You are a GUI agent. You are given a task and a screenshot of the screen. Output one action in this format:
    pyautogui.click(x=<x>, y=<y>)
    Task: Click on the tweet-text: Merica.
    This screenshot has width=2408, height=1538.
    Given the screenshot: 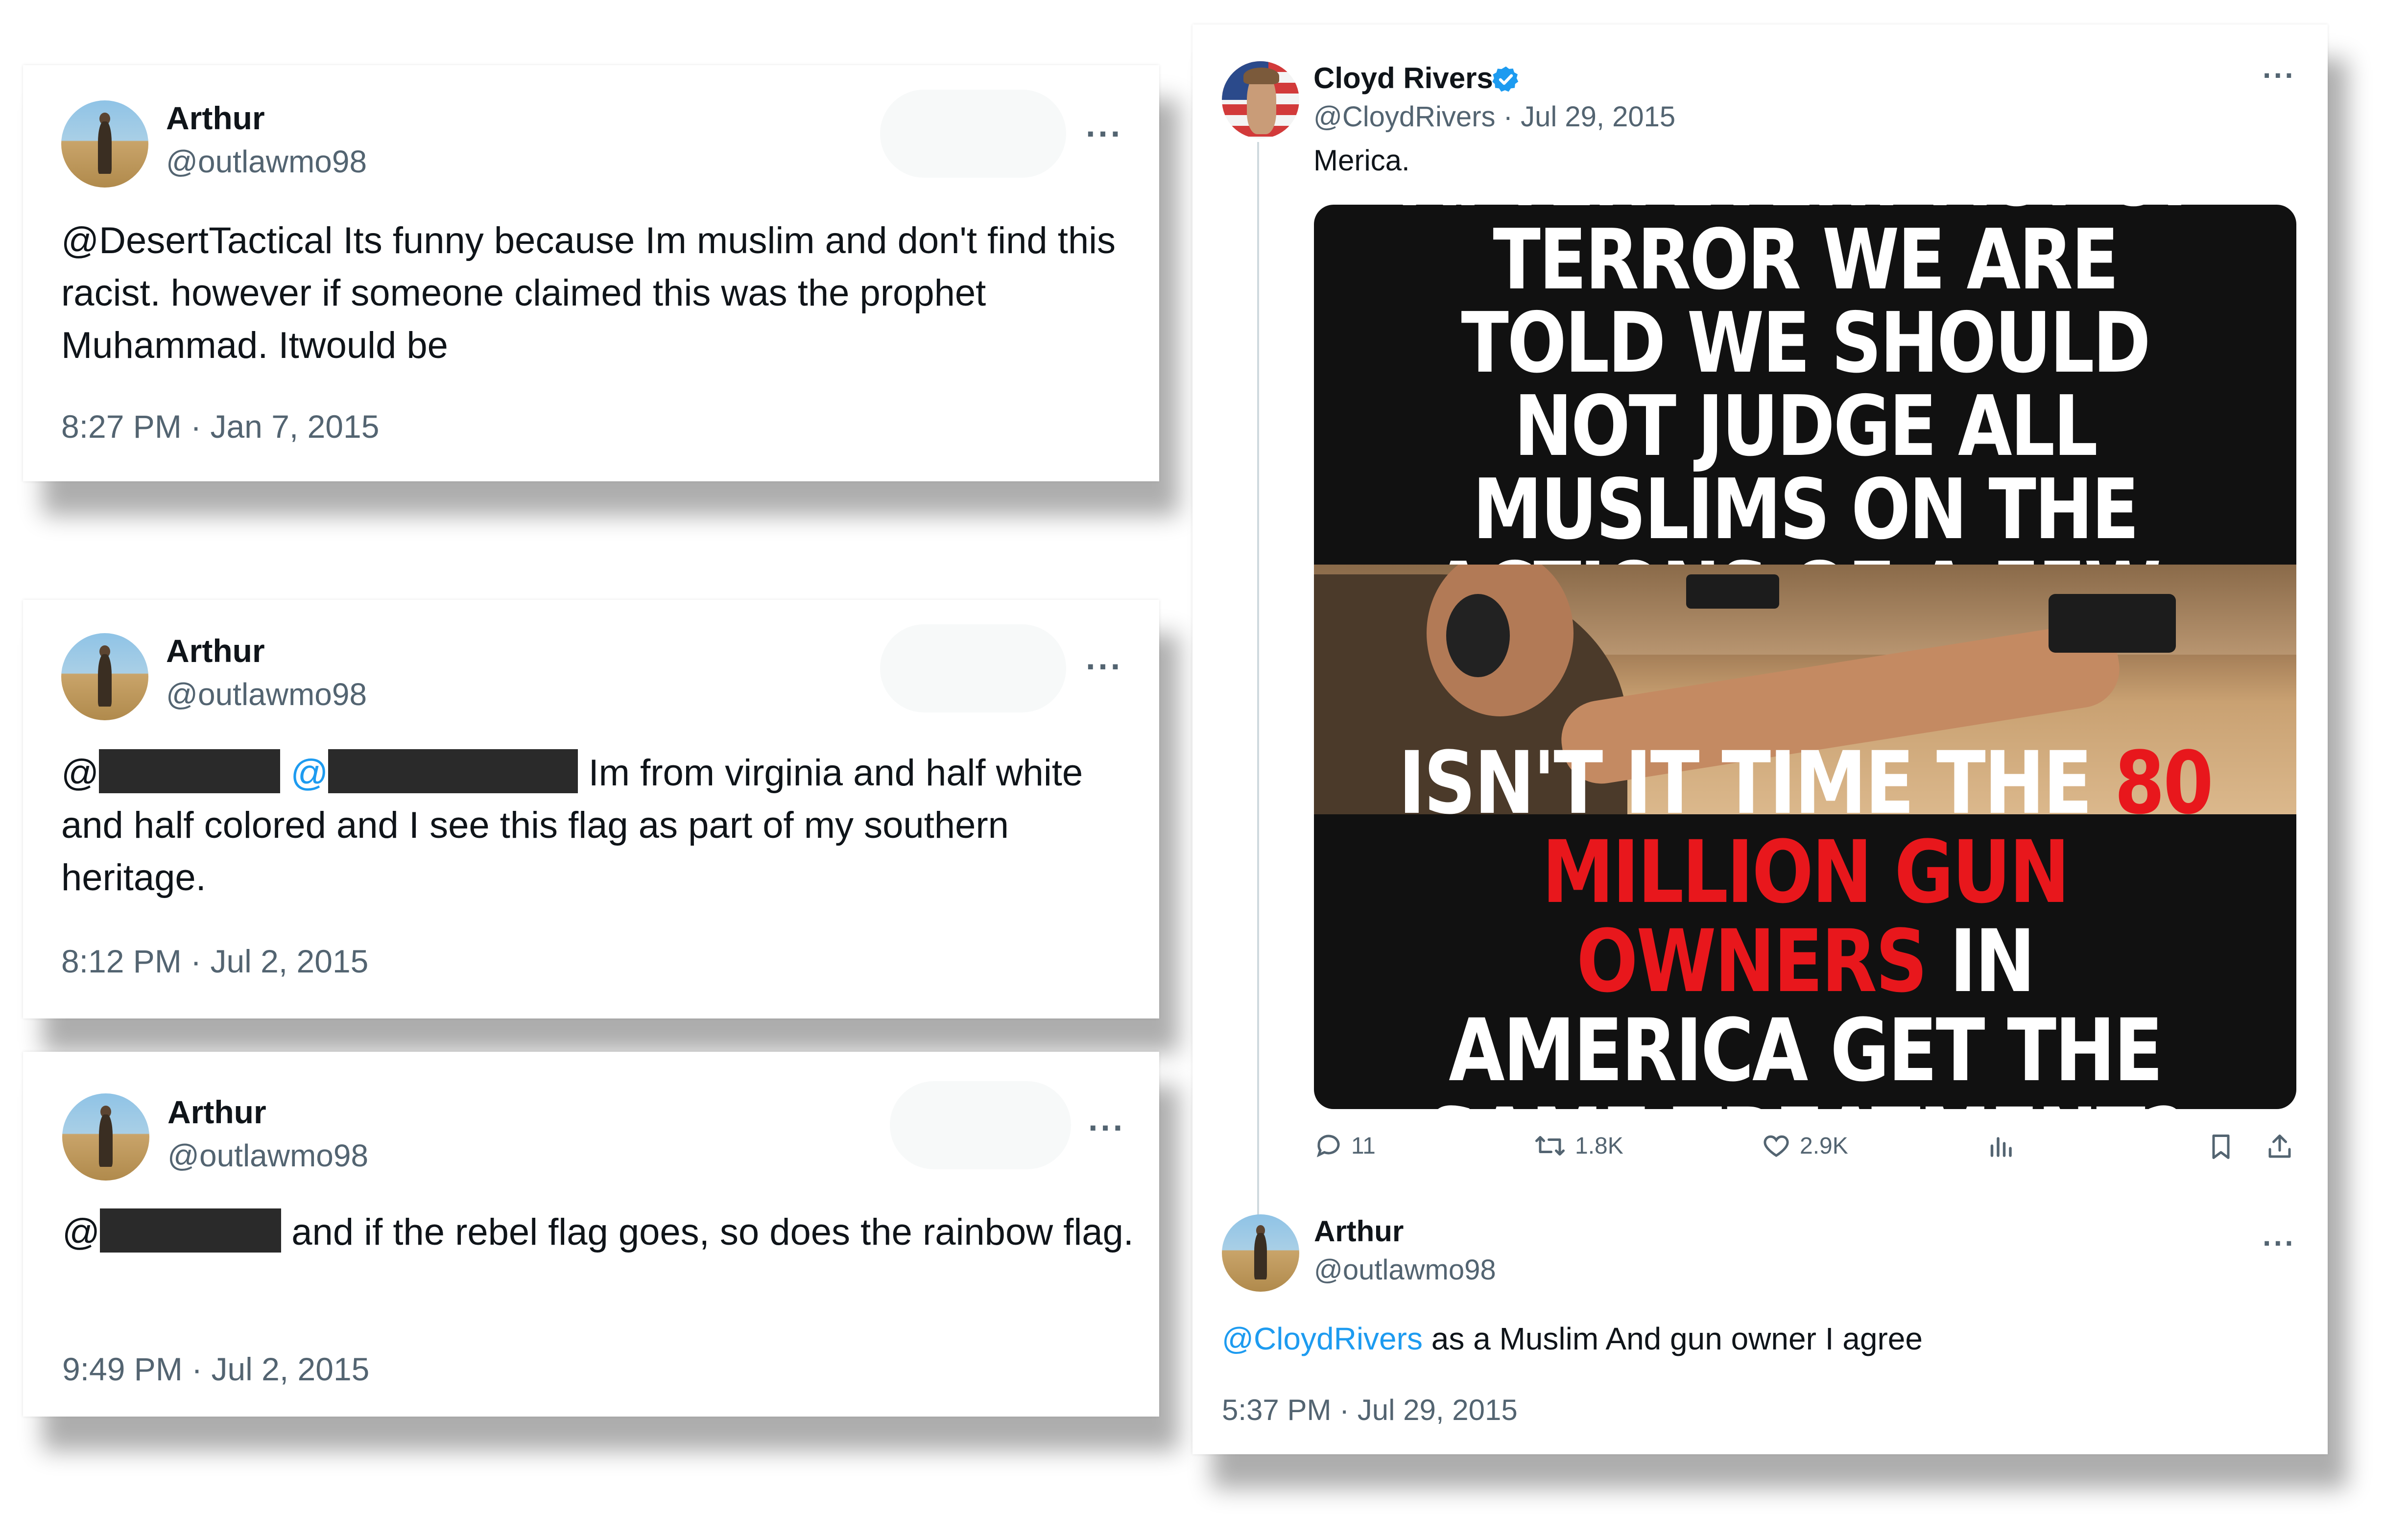 What is the action you would take?
    pyautogui.click(x=1361, y=160)
    